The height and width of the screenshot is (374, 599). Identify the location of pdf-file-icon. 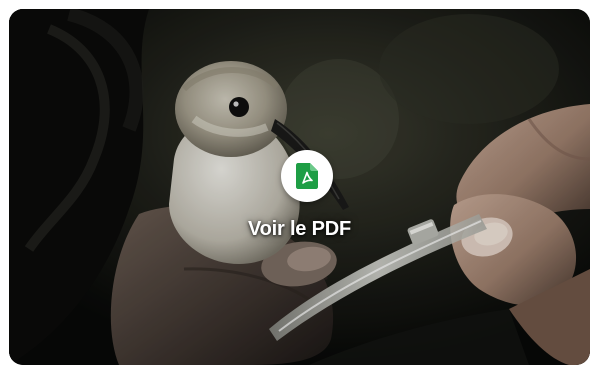
(307, 176).